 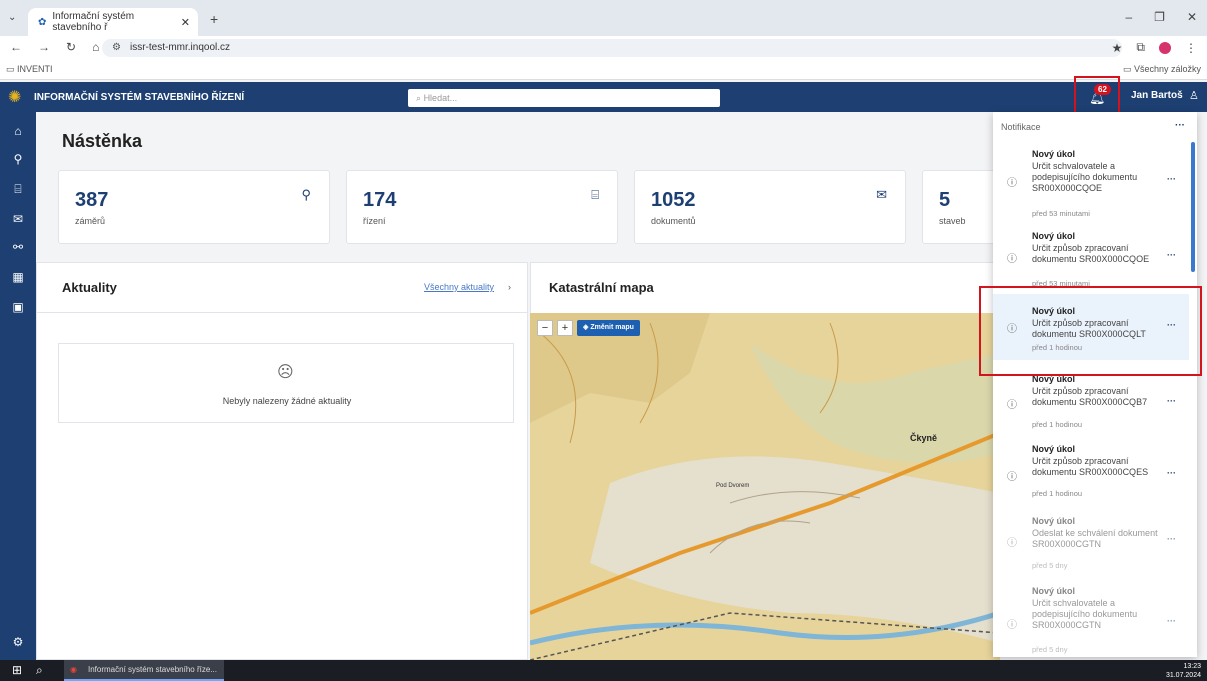 What do you see at coordinates (18, 277) in the screenshot?
I see `calendar-nav-icon: ▦` at bounding box center [18, 277].